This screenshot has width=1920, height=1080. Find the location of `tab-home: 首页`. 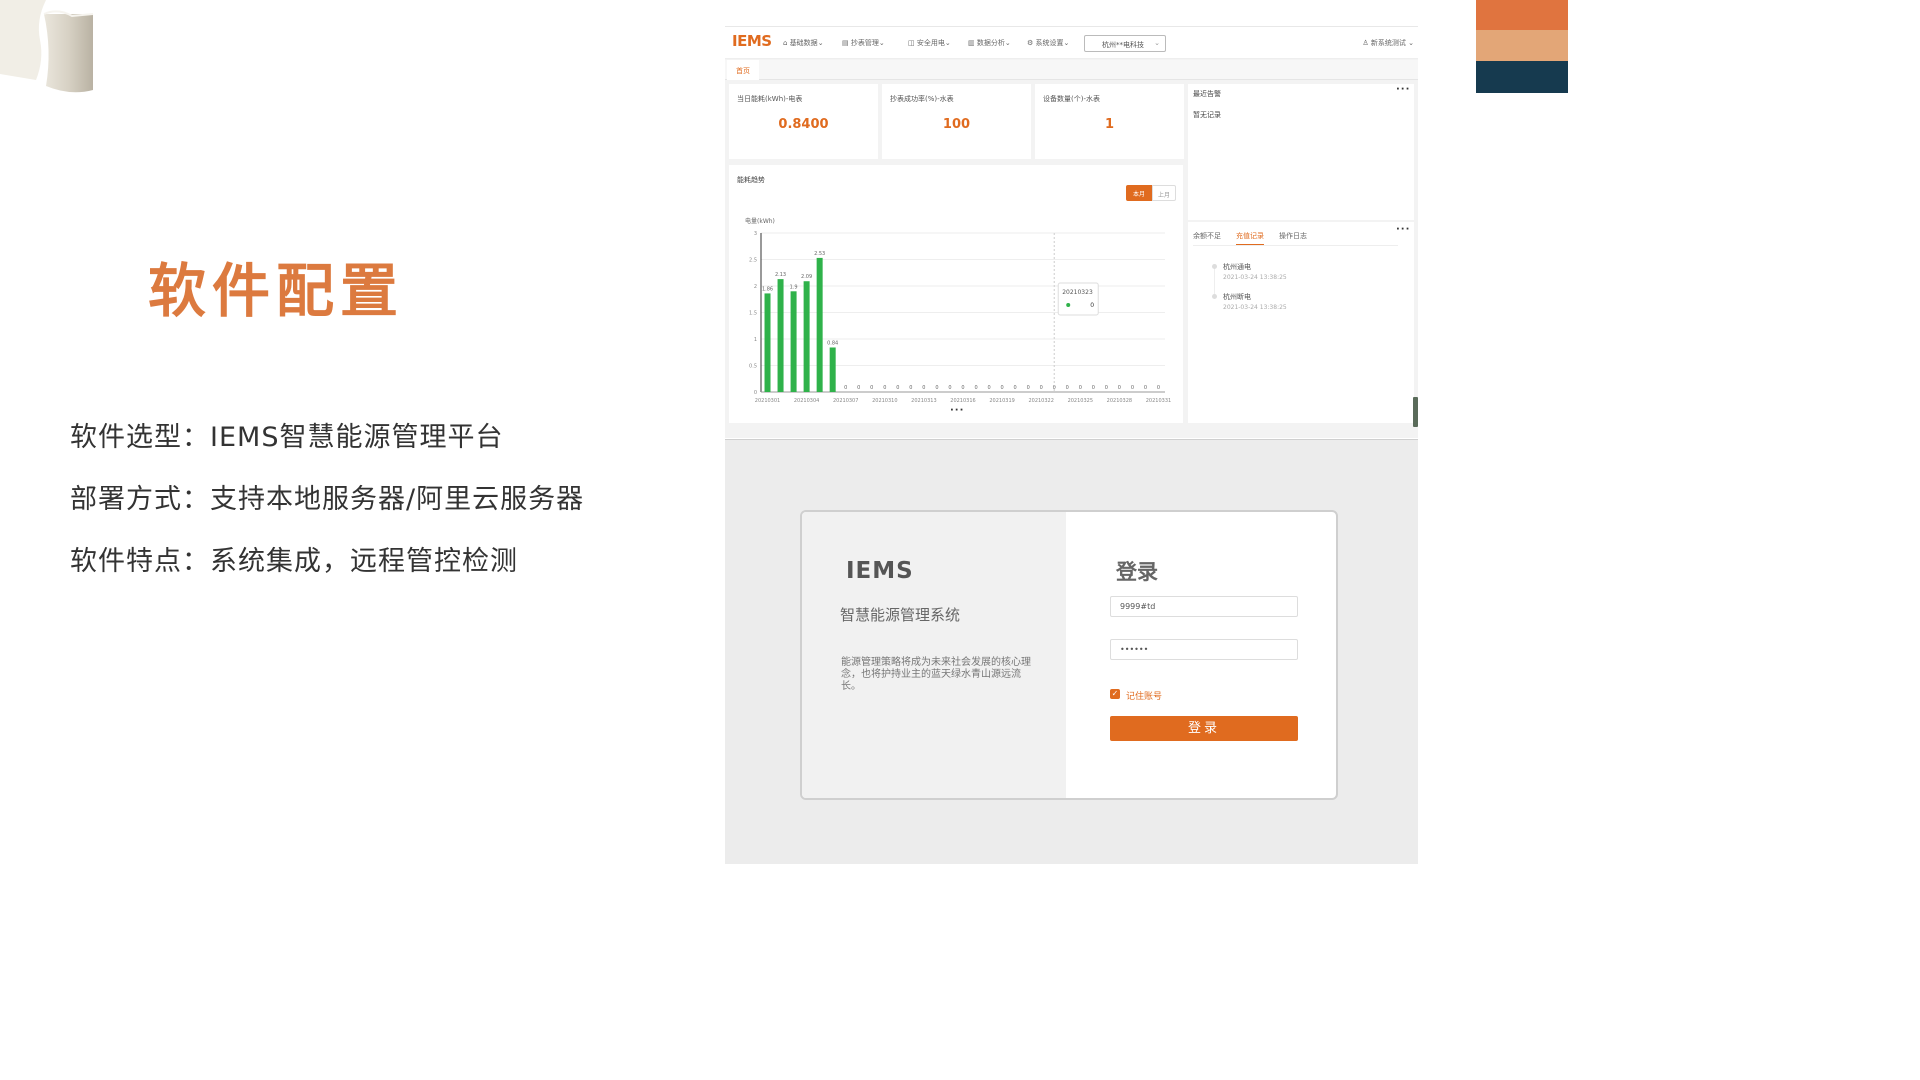

tab-home: 首页 is located at coordinates (743, 70).